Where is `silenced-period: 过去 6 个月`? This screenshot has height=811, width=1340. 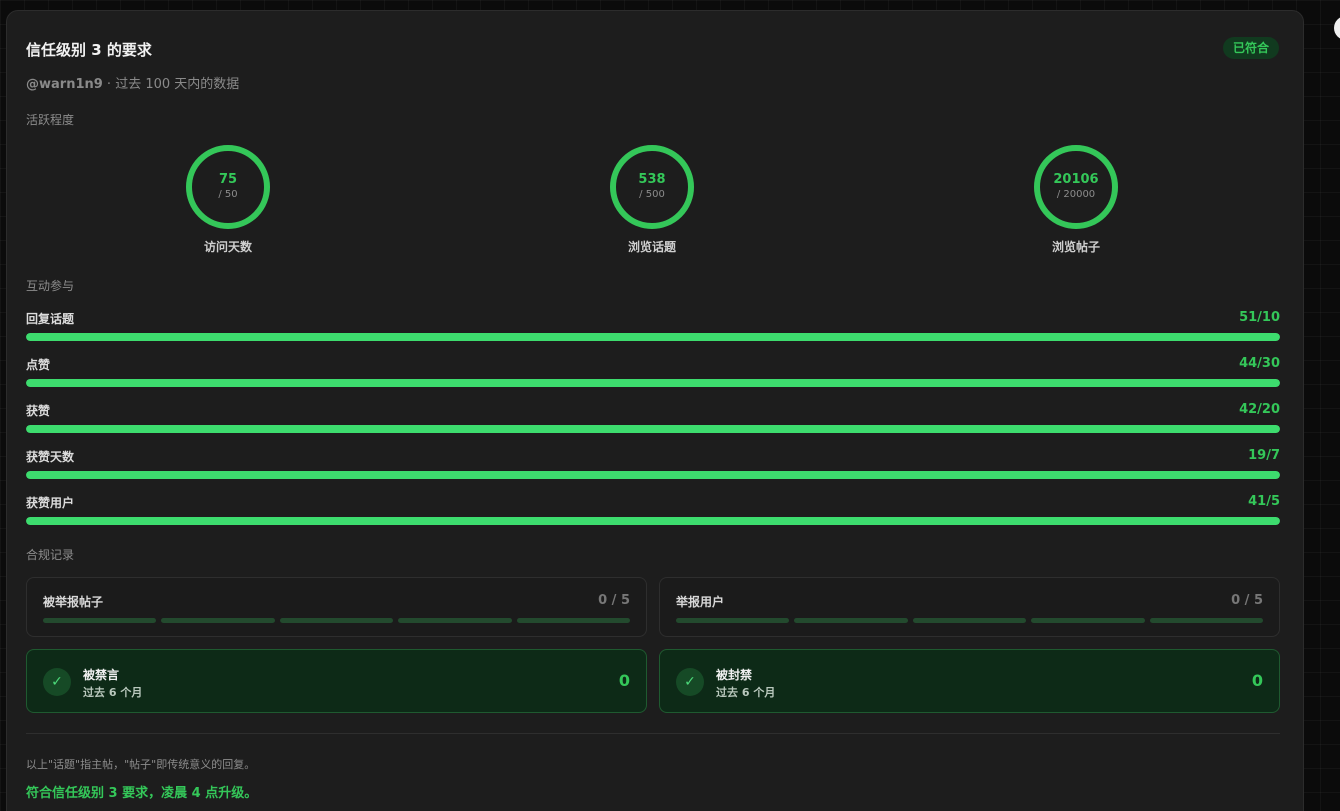
silenced-period: 过去 6 个月 is located at coordinates (113, 692).